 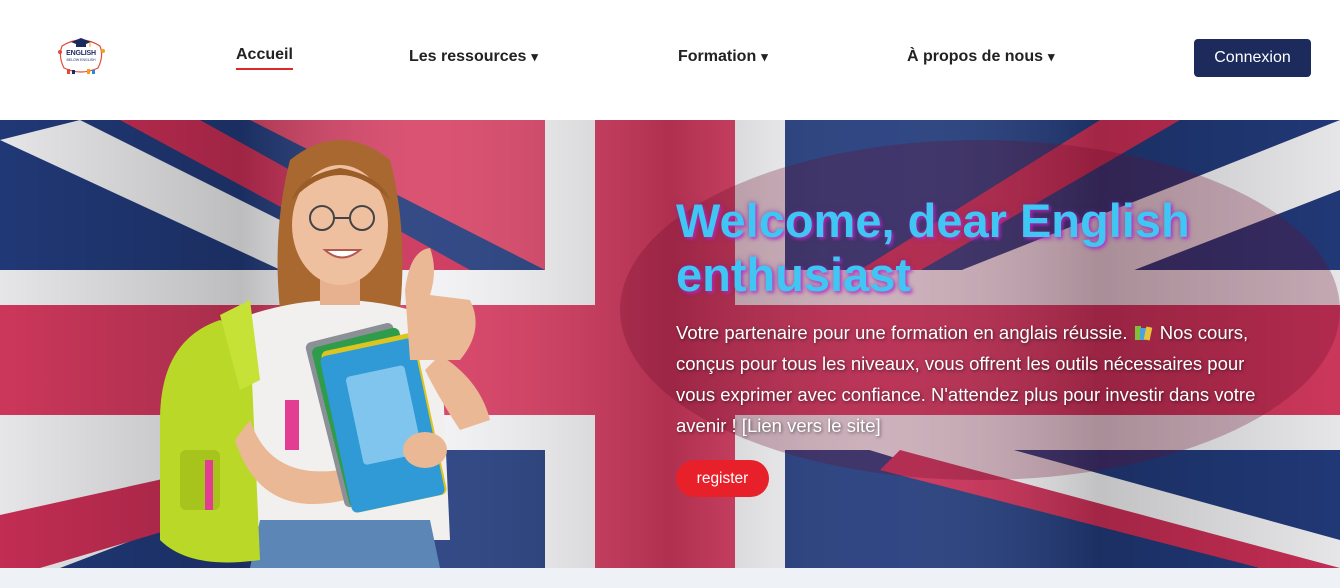 What do you see at coordinates (670, 578) in the screenshot?
I see `next-section-edge` at bounding box center [670, 578].